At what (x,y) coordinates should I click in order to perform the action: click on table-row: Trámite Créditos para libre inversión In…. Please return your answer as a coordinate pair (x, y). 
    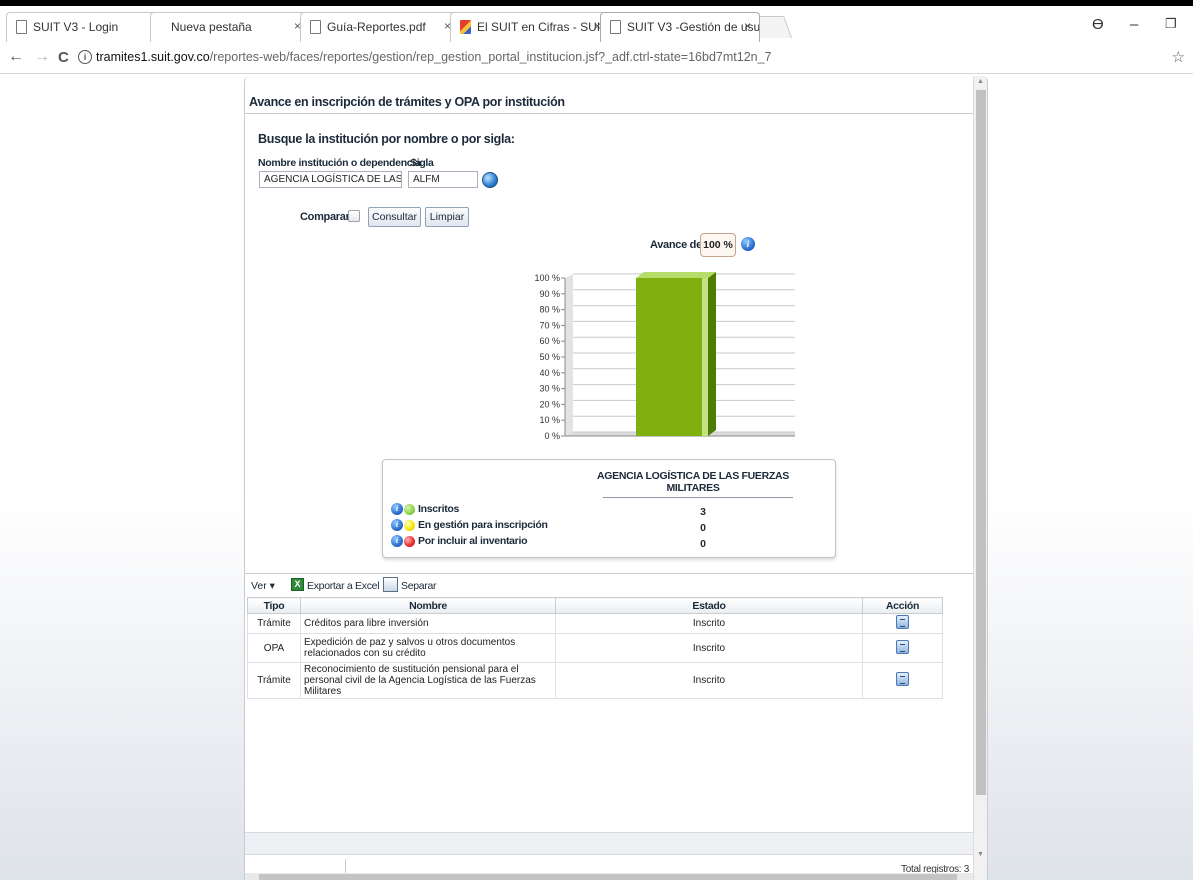
    Looking at the image, I should click on (595, 623).